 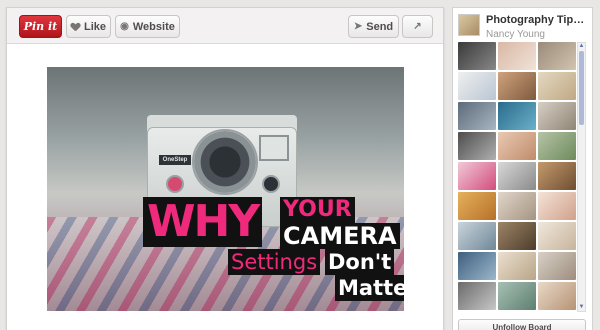 What do you see at coordinates (175, 160) in the screenshot?
I see `camera-brand-label: OneStep` at bounding box center [175, 160].